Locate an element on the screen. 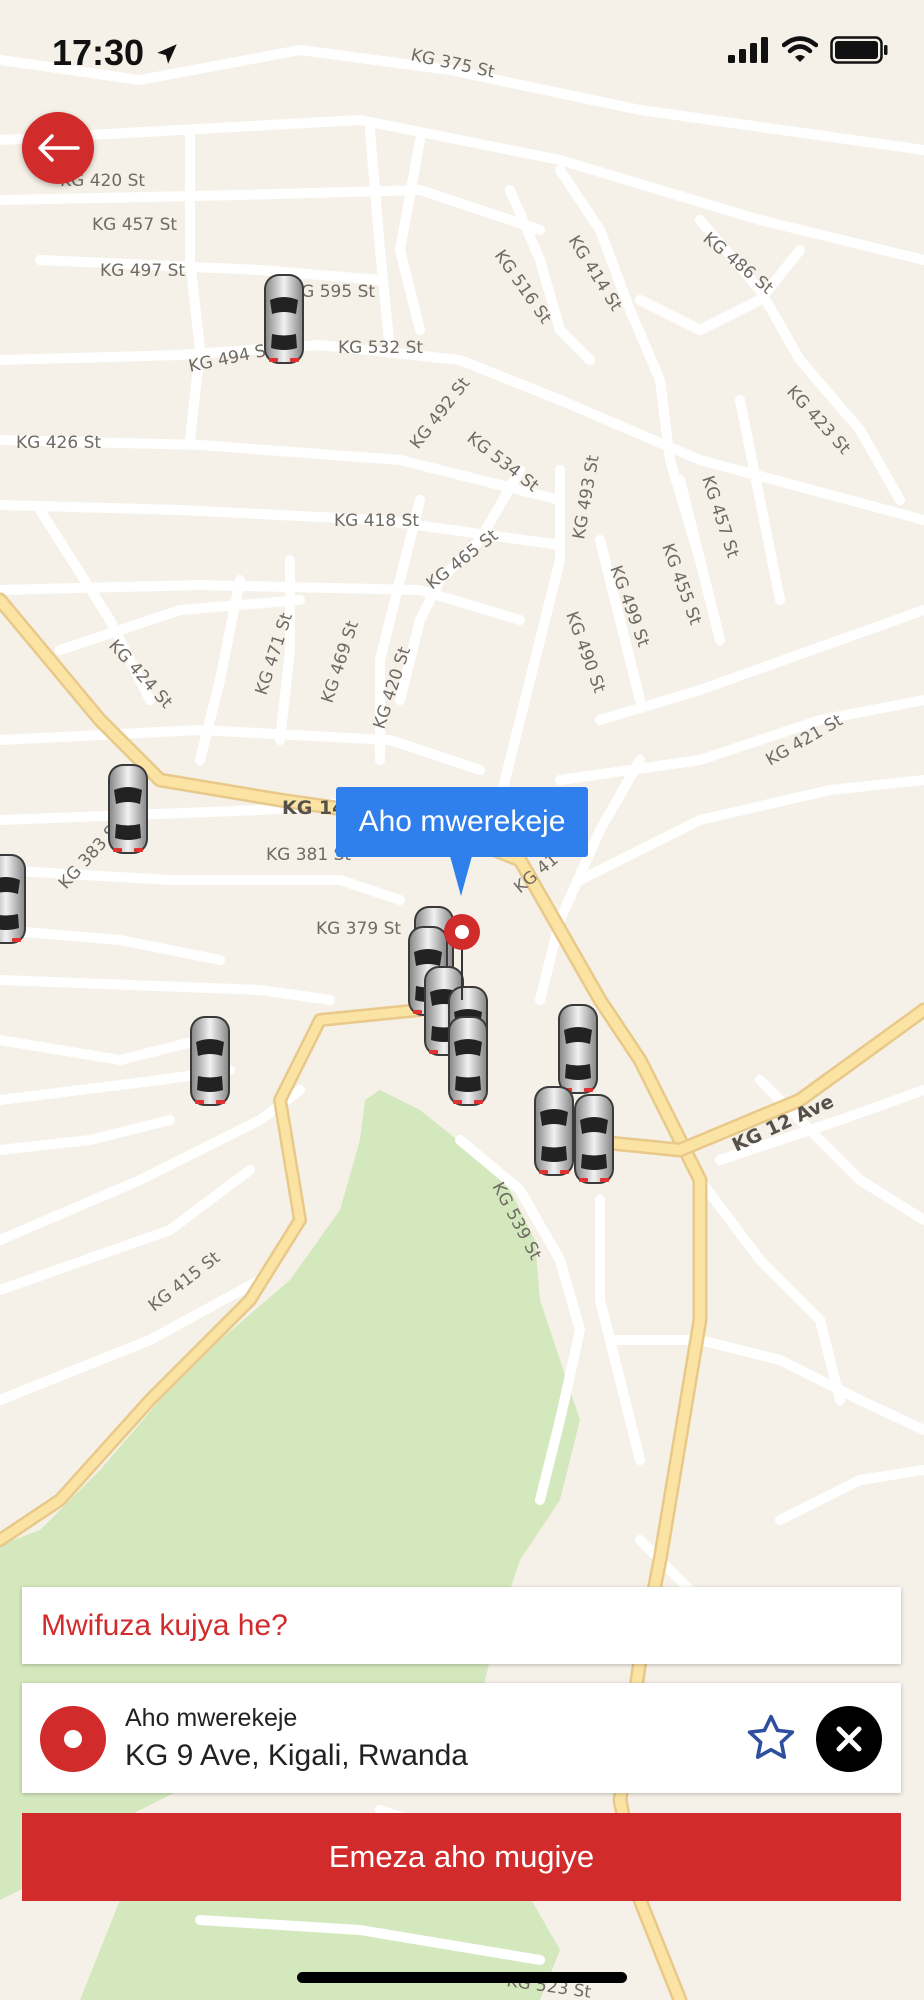 The image size is (924, 2000). street-label: KG 497 St is located at coordinates (142, 271).